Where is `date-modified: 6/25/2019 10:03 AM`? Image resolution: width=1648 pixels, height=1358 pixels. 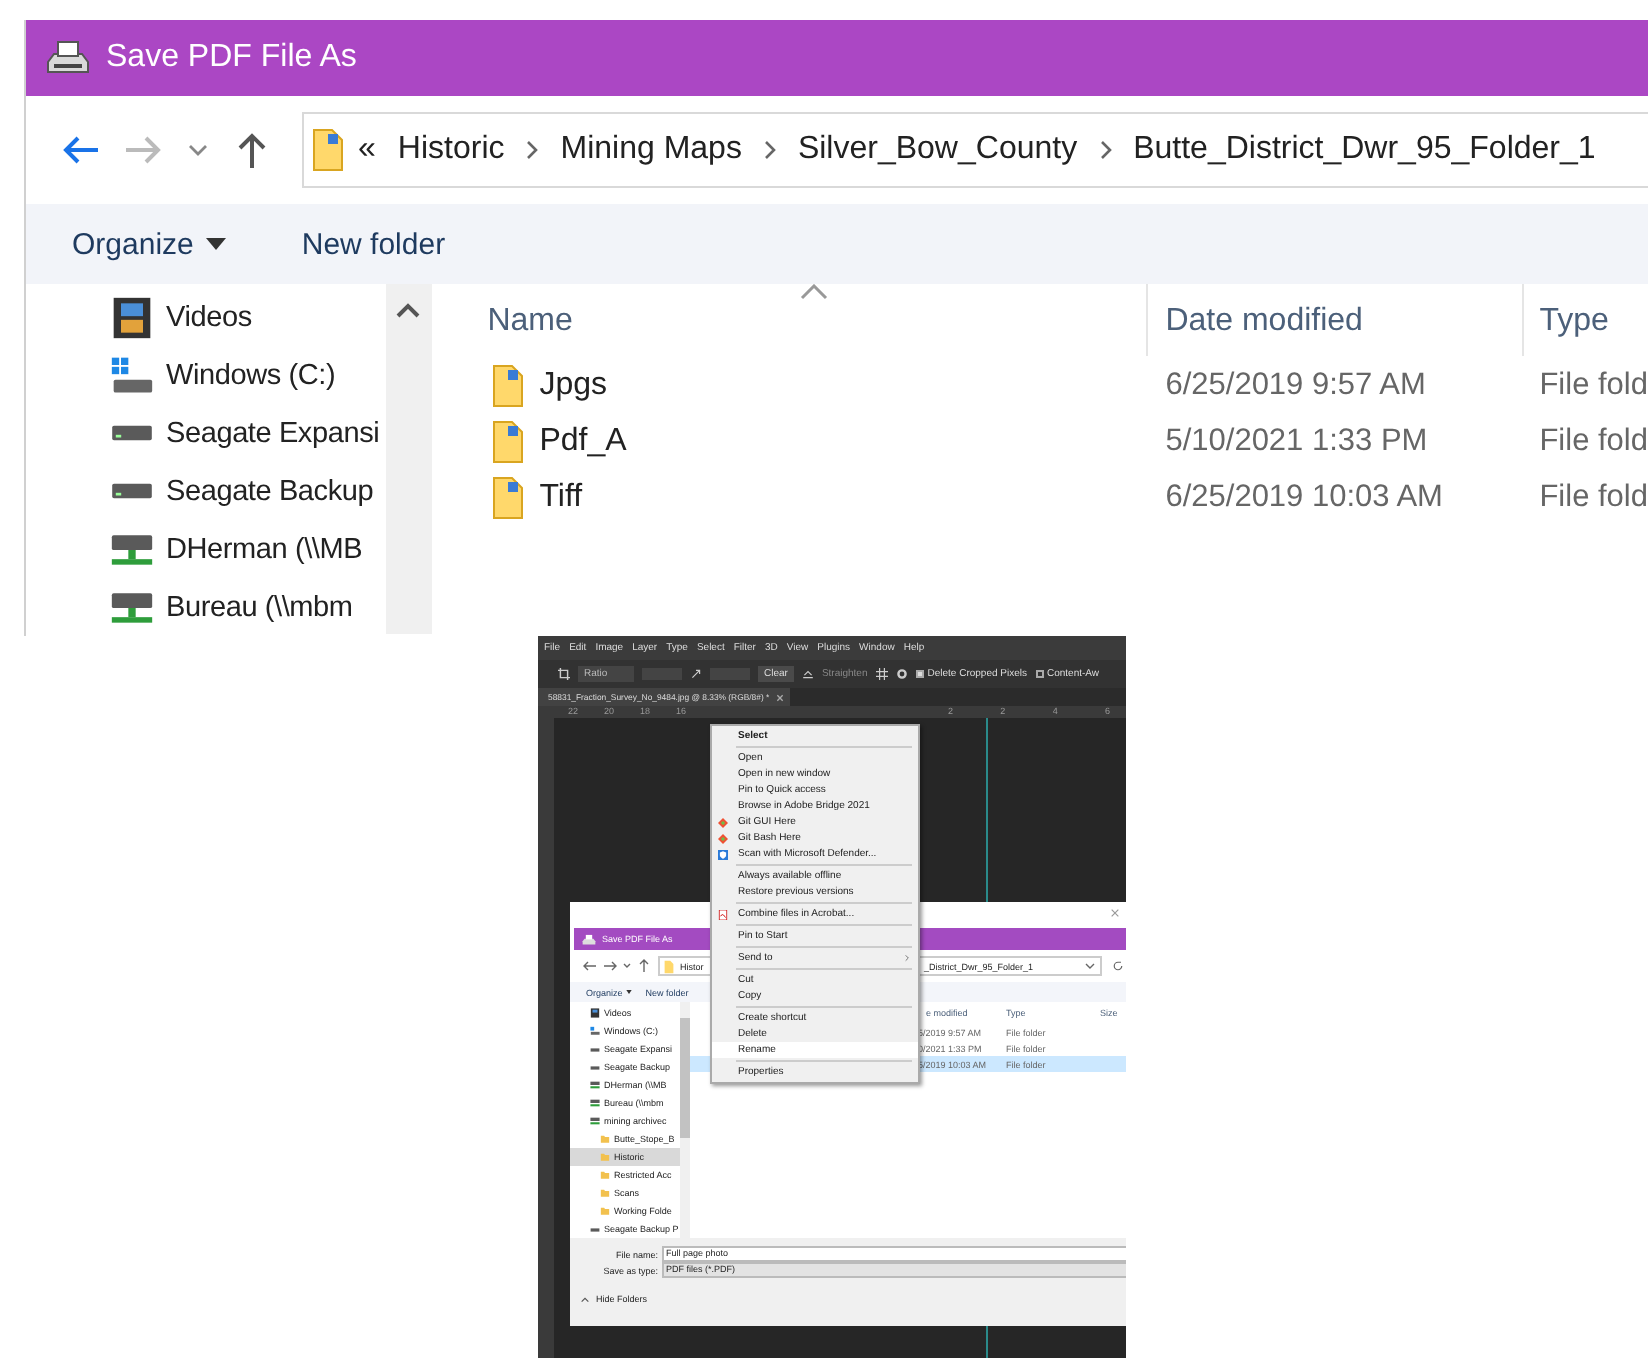
date-modified: 6/25/2019 10:03 AM is located at coordinates (1305, 498).